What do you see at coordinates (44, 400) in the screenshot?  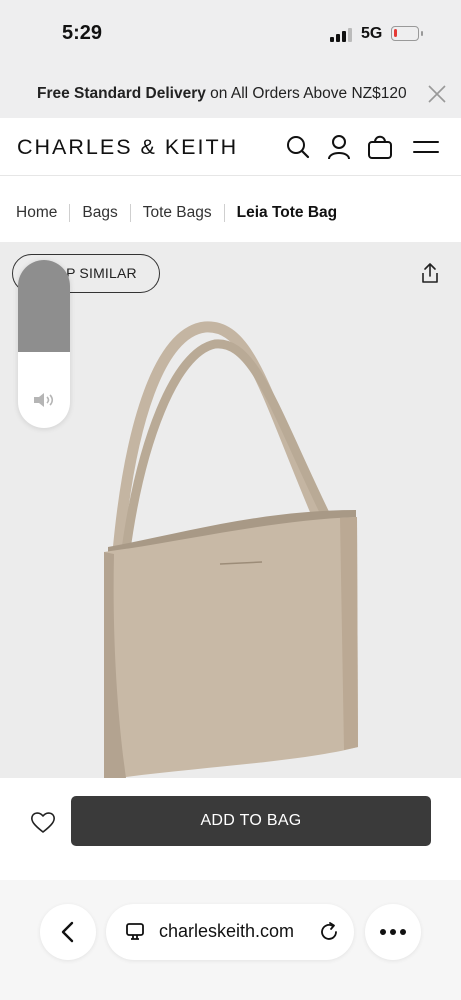 I see `speaker-icon` at bounding box center [44, 400].